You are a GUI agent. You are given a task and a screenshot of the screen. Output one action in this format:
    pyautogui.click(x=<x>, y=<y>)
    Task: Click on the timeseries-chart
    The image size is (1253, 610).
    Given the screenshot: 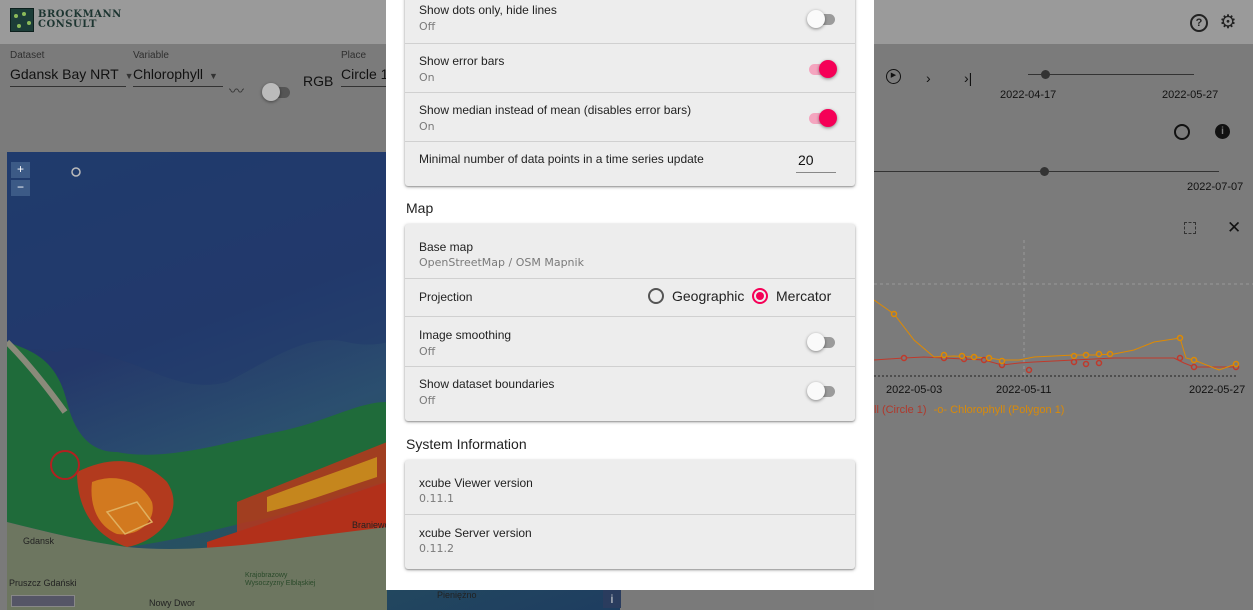 What is the action you would take?
    pyautogui.click(x=1063, y=308)
    